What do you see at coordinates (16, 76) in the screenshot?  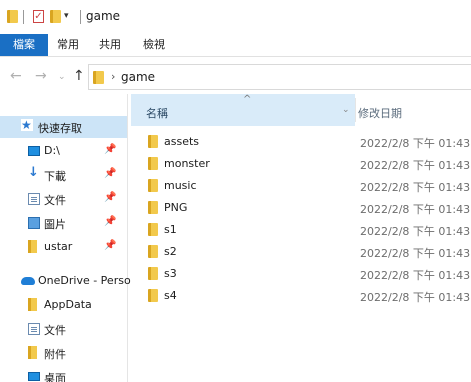 I see `back-arrow-icon: ←` at bounding box center [16, 76].